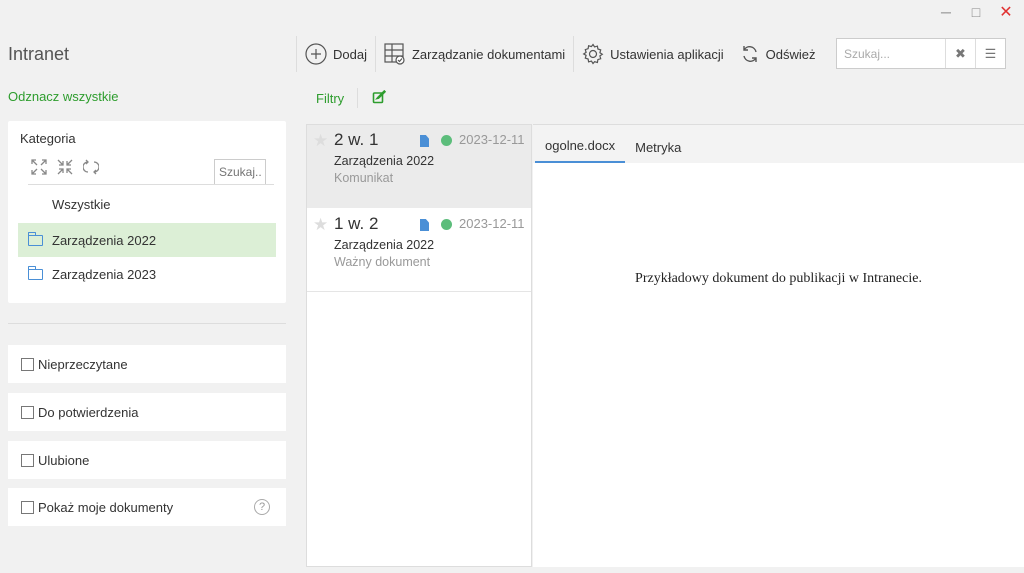 The width and height of the screenshot is (1024, 573). Describe the element at coordinates (48, 138) in the screenshot. I see `category-title: Kategoria` at that location.